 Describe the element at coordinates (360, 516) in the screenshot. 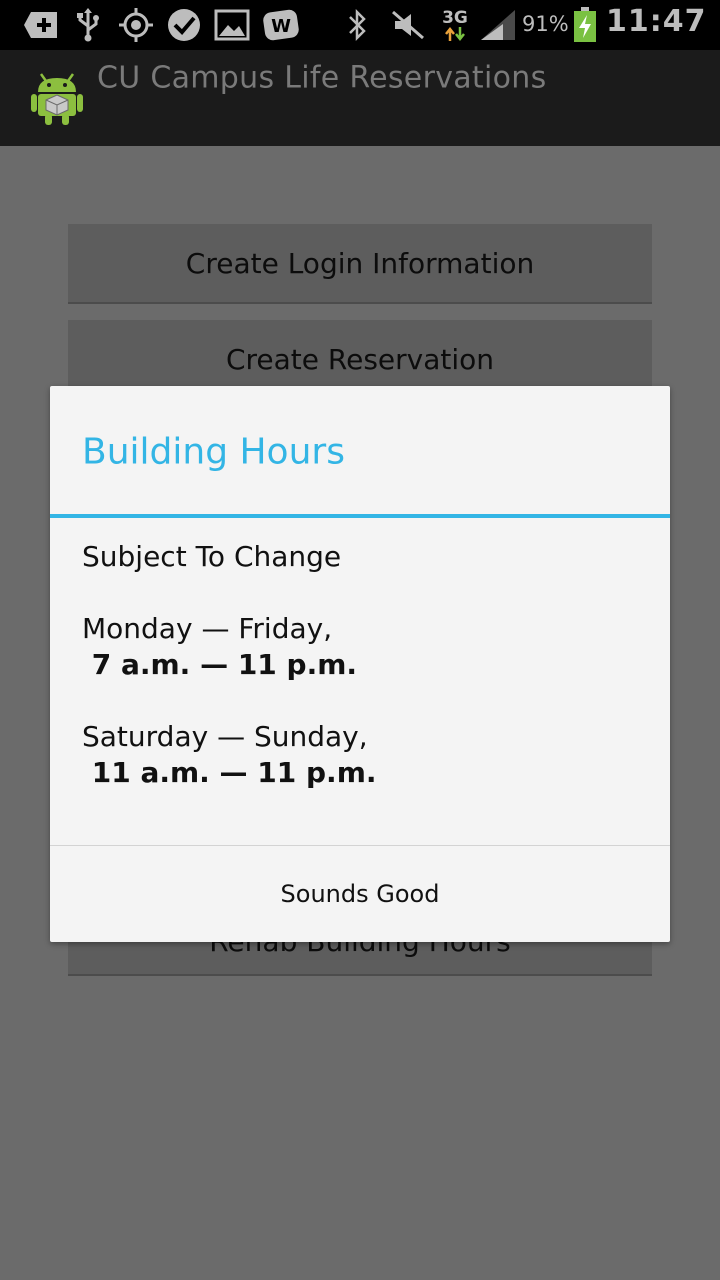

I see `dialog-title-divider` at that location.